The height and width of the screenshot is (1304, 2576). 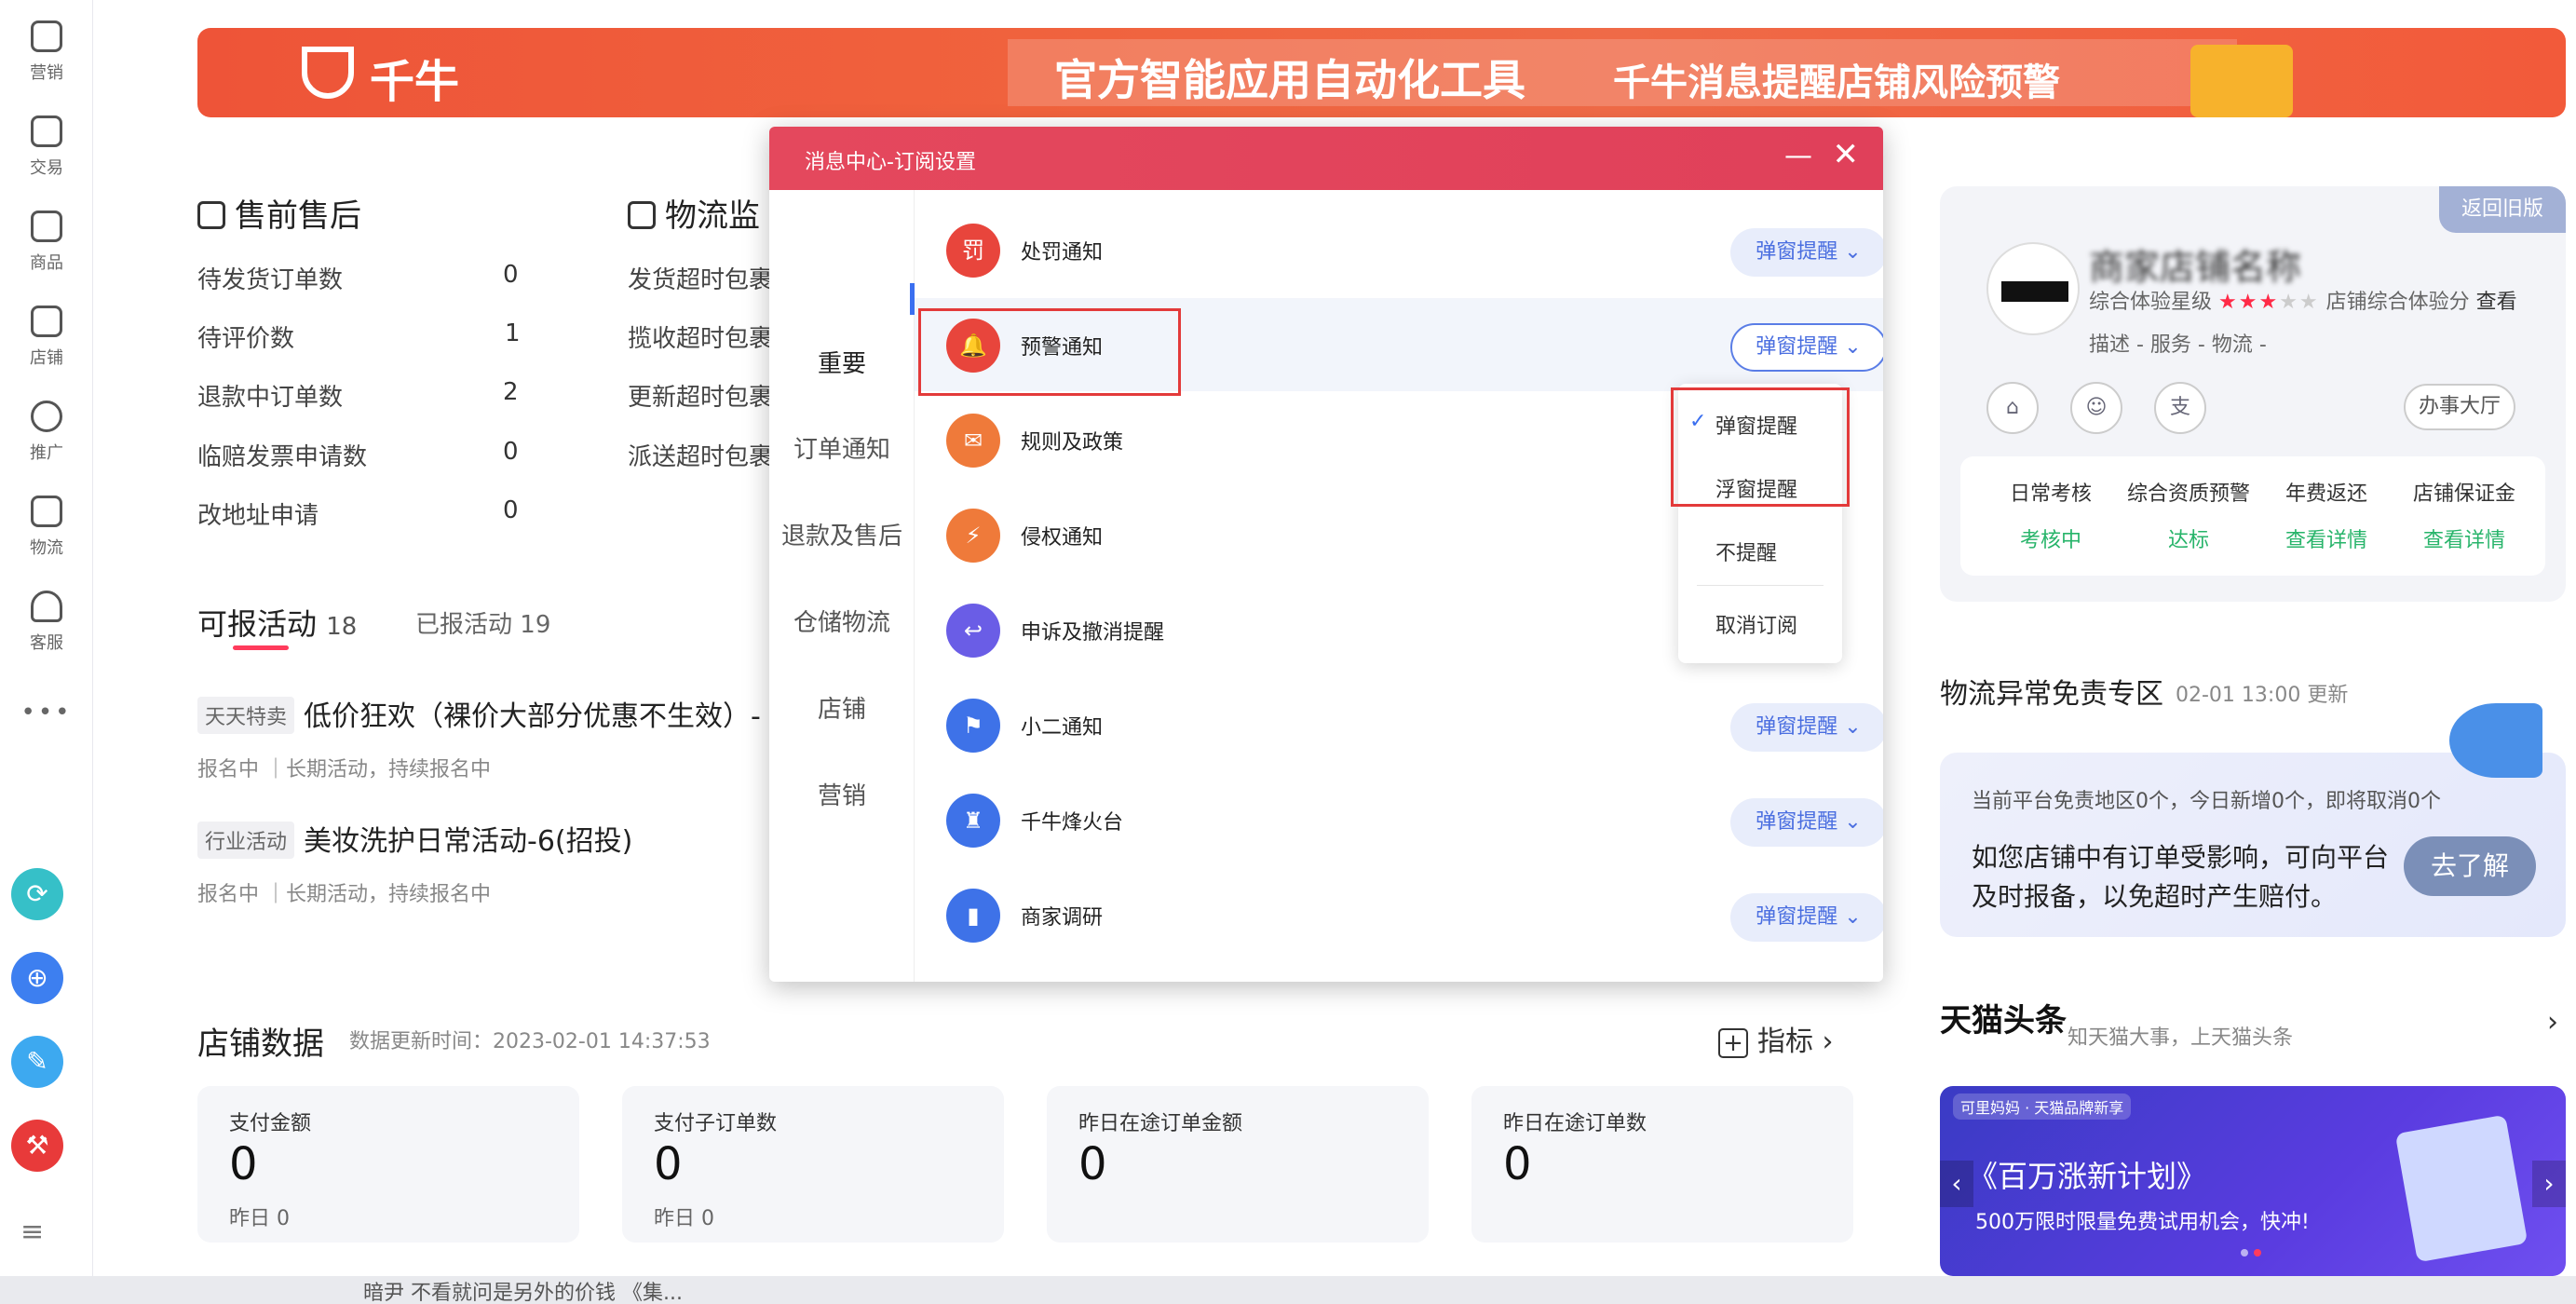 What do you see at coordinates (700, 278) in the screenshot?
I see `logistics-row-label: 发货超时包裹` at bounding box center [700, 278].